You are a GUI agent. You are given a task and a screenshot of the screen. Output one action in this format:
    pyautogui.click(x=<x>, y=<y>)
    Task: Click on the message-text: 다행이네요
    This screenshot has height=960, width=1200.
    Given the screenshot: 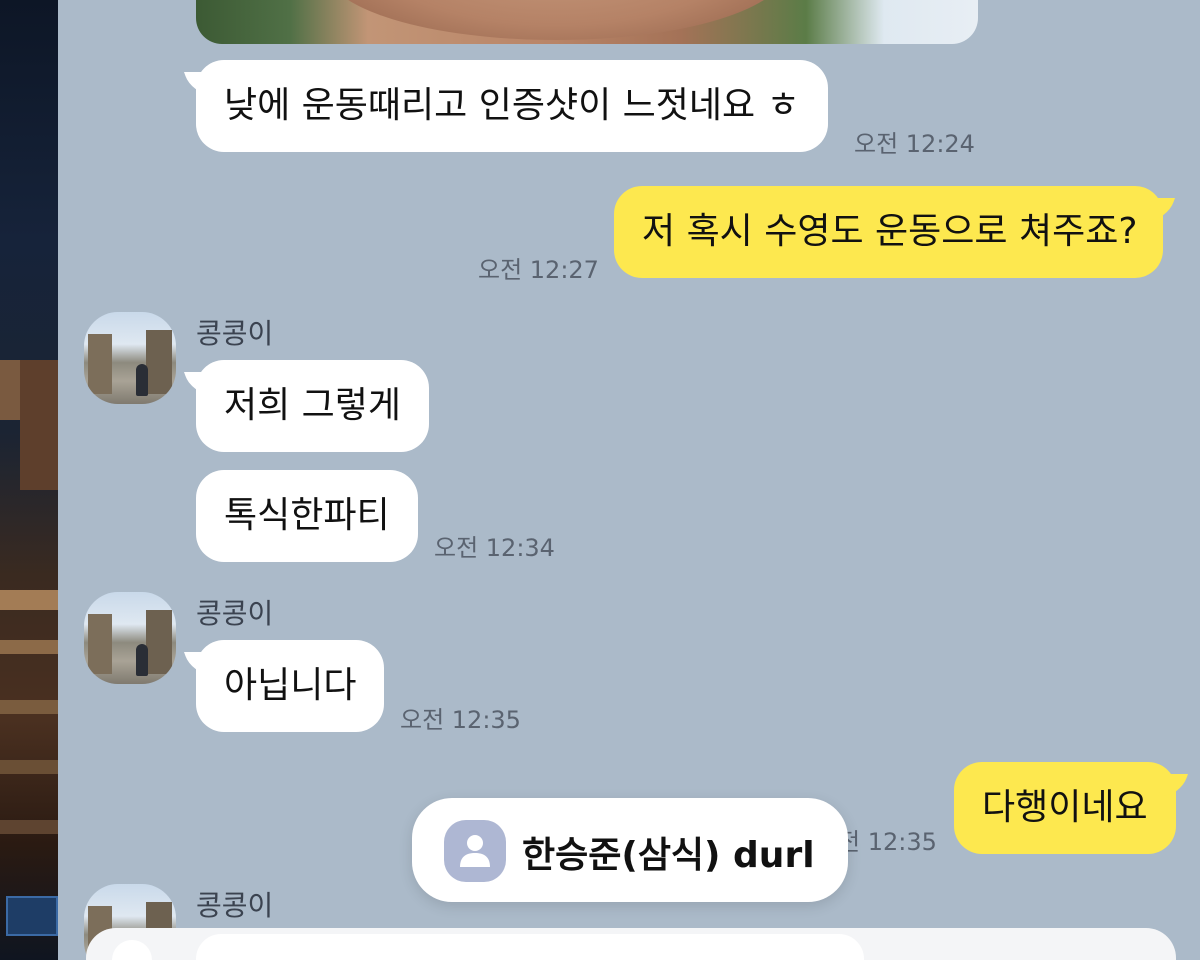 What is the action you would take?
    pyautogui.click(x=1065, y=807)
    